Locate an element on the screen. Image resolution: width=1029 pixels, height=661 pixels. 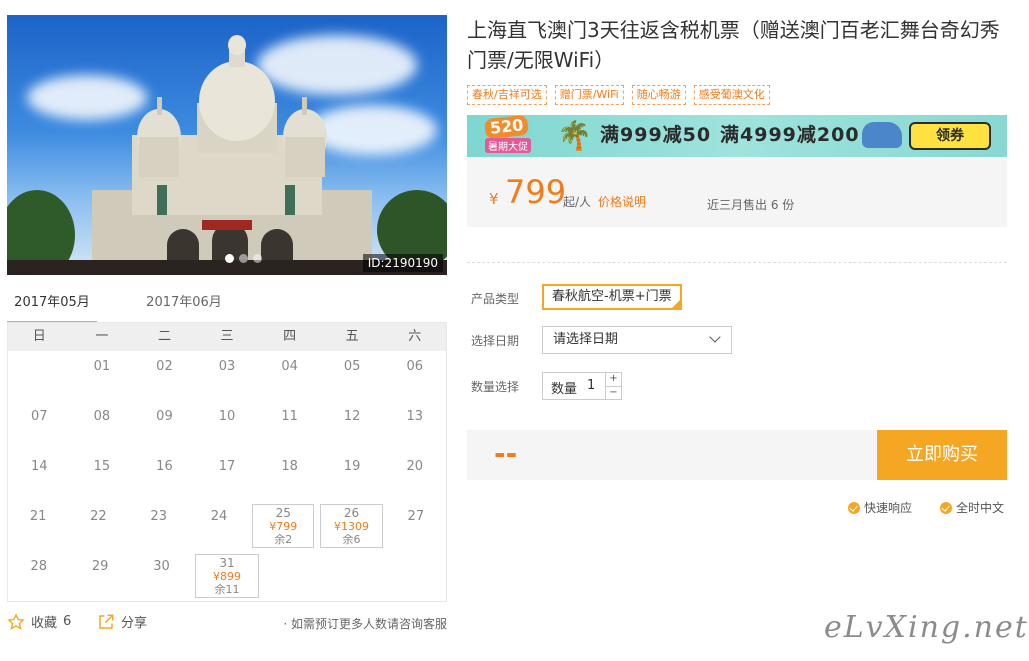
quantity-stepper: 数量 1 + − is located at coordinates (582, 386).